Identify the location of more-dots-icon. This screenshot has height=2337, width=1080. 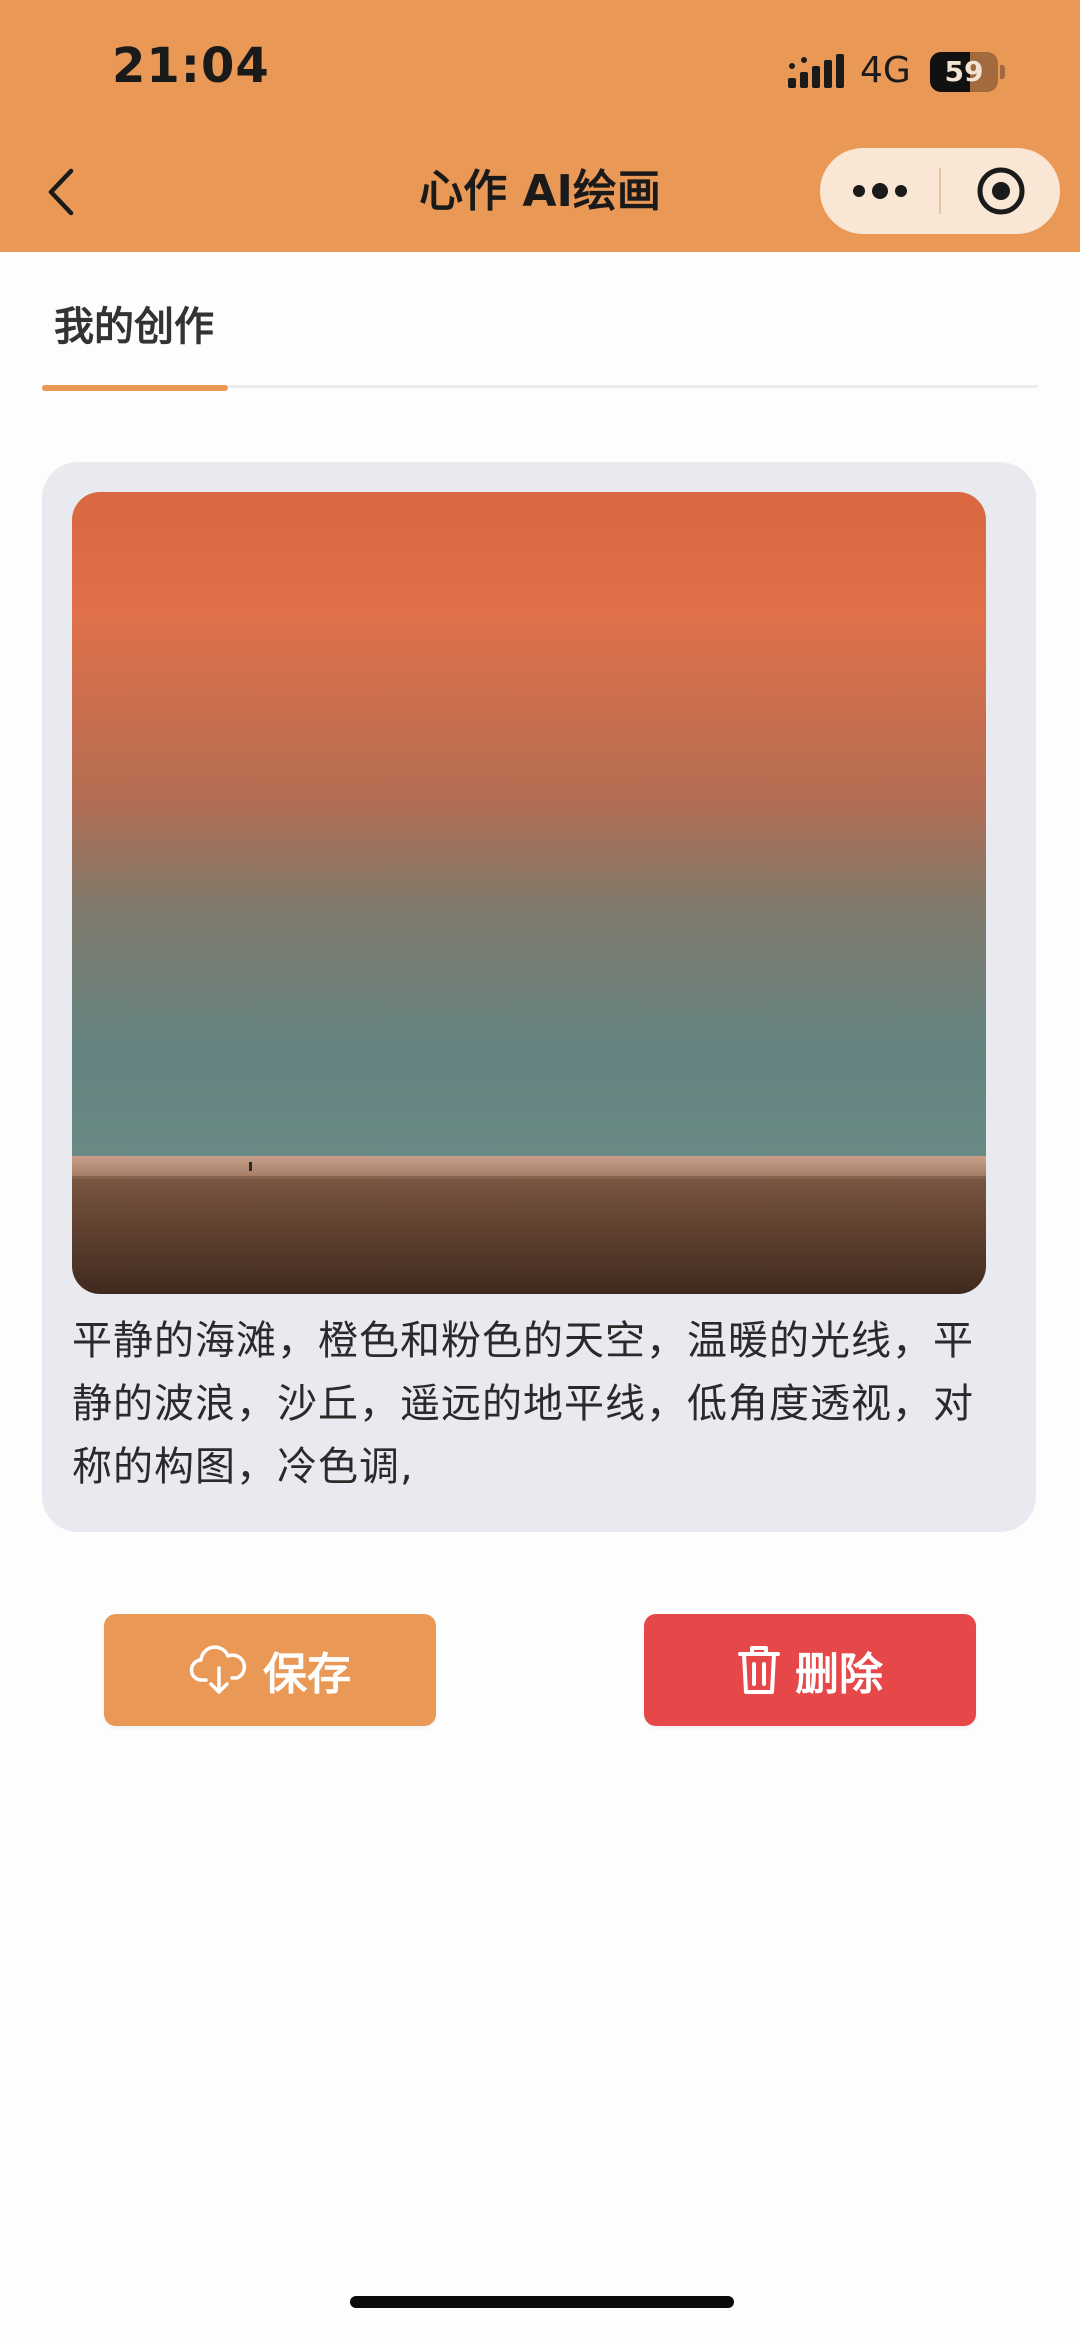
(879, 191).